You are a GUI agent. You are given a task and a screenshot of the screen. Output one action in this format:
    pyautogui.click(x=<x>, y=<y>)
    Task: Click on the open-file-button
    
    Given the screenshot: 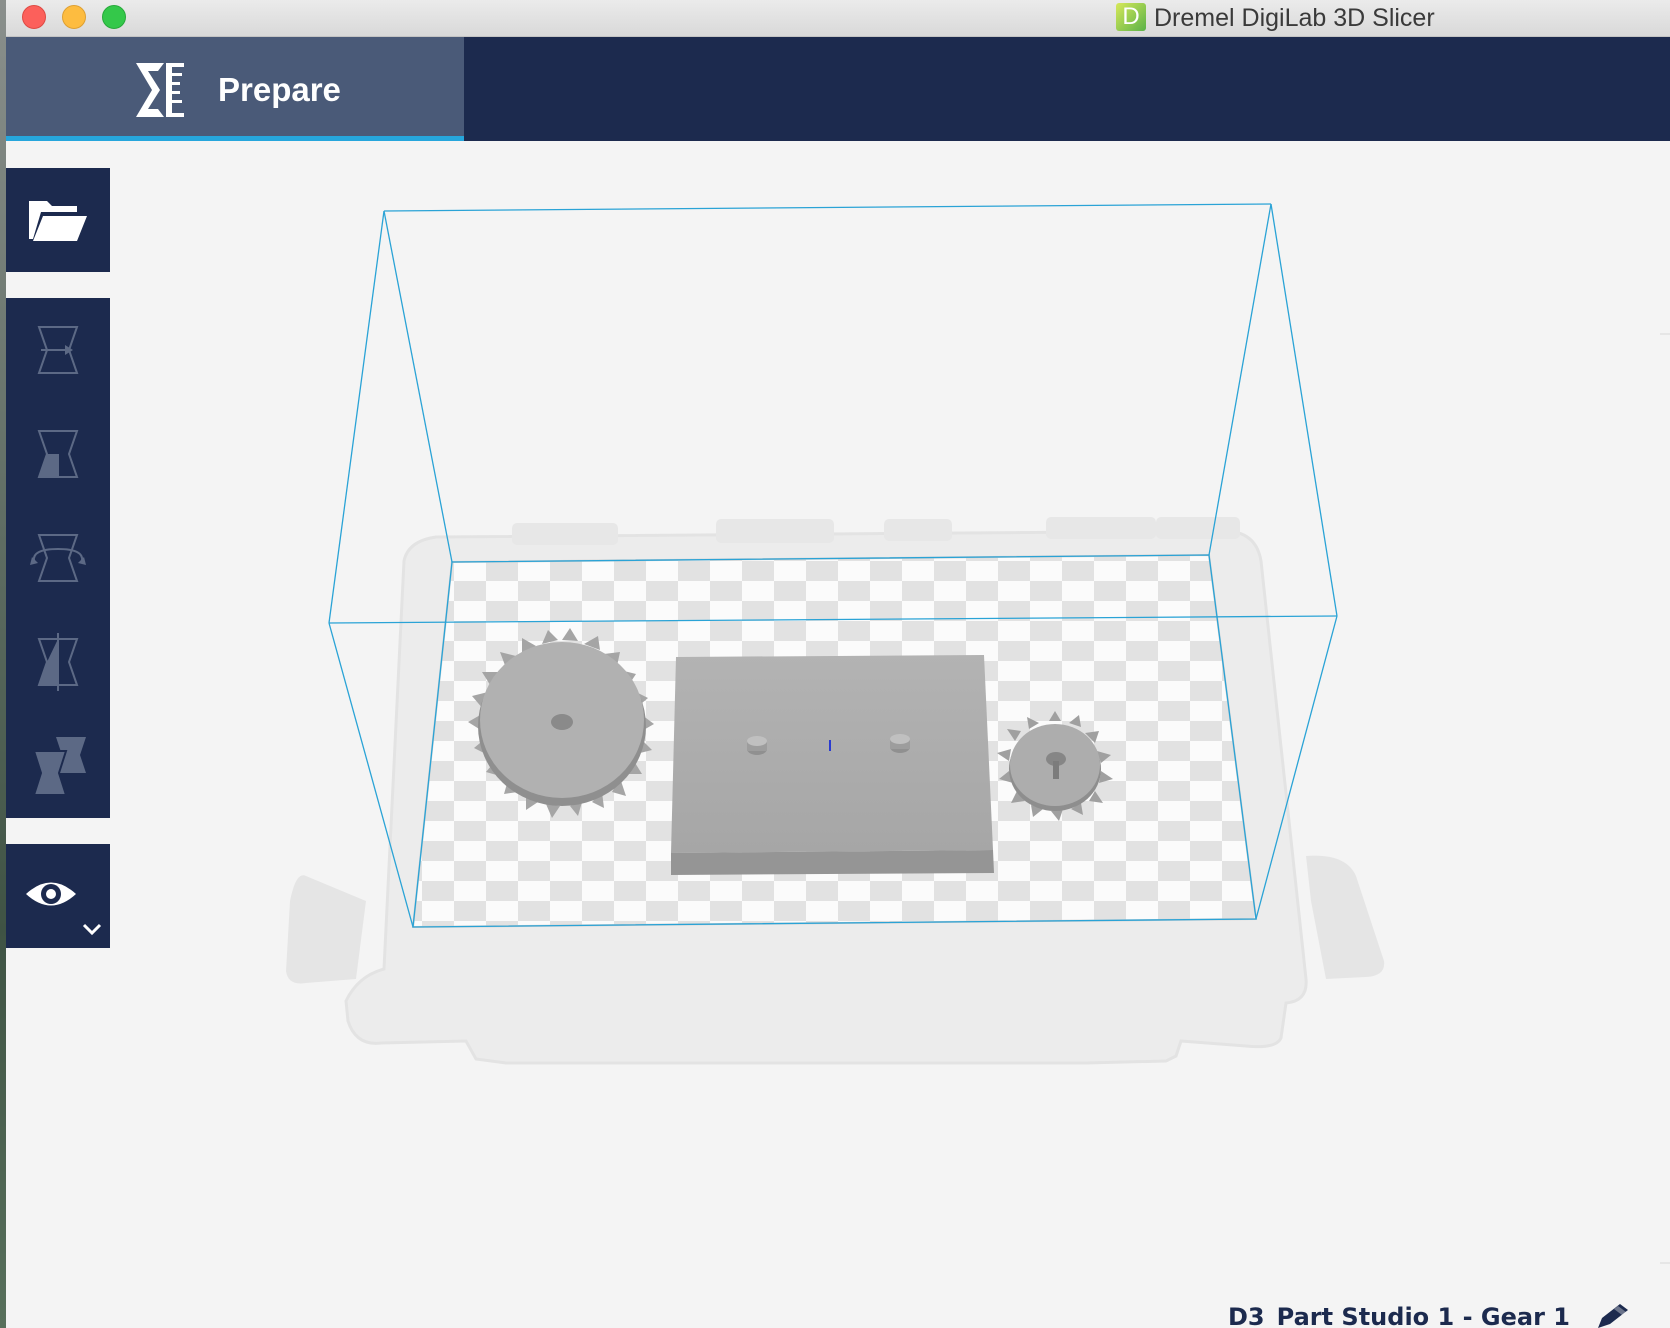 What is the action you would take?
    pyautogui.click(x=58, y=220)
    